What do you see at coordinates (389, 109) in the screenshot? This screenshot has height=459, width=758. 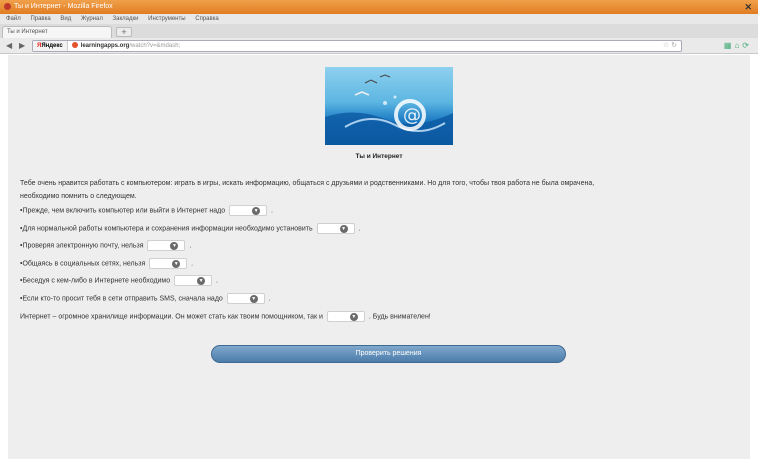 I see `internet-splash-illustration: @` at bounding box center [389, 109].